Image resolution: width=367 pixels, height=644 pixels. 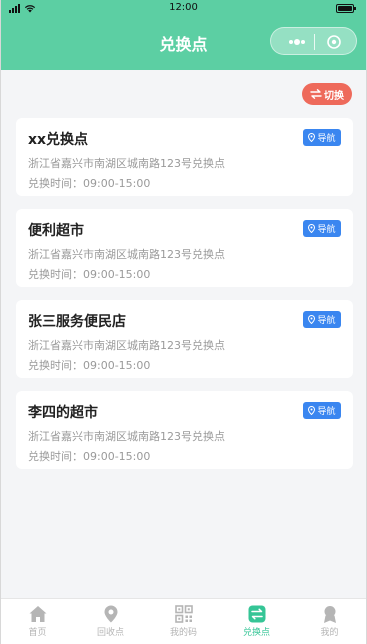 I want to click on store-name: 李四的超市, so click(x=63, y=413).